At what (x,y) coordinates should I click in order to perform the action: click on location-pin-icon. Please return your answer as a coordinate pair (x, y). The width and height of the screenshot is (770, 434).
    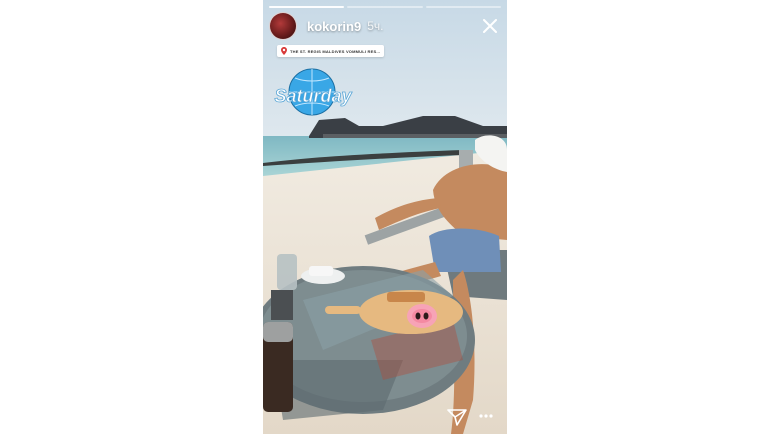
    Looking at the image, I should click on (284, 51).